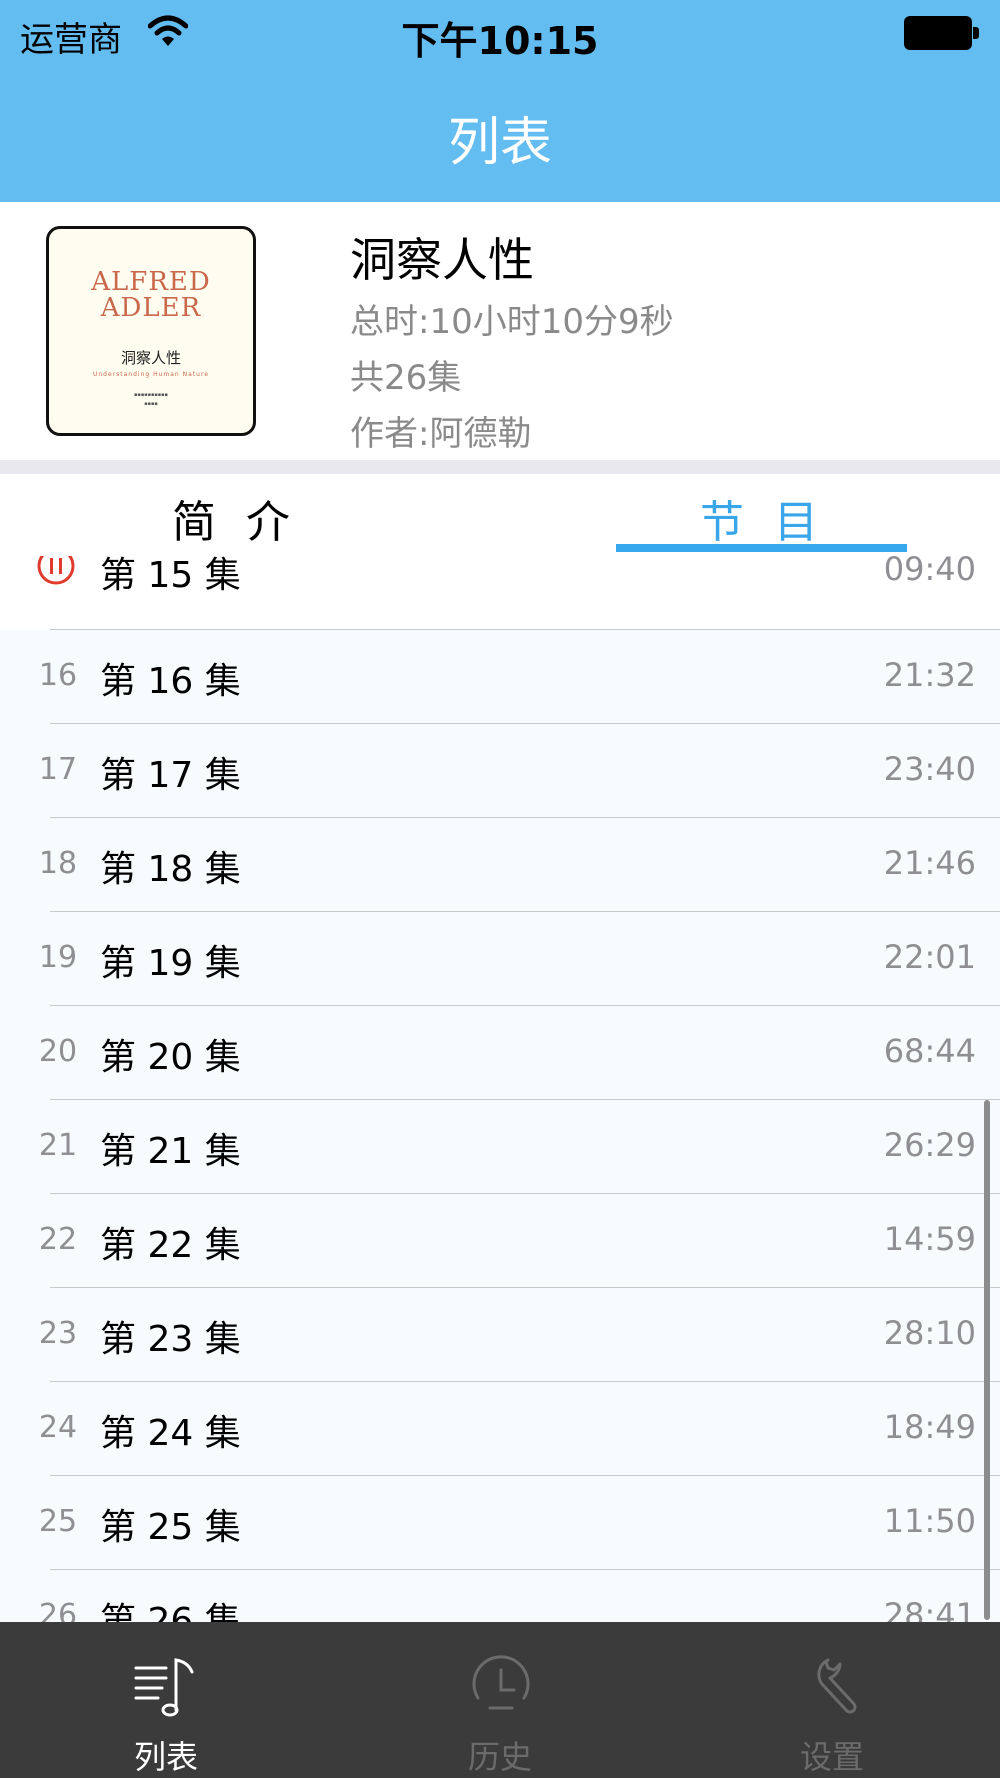 This screenshot has width=1000, height=1778. I want to click on episode-number: 18, so click(58, 863).